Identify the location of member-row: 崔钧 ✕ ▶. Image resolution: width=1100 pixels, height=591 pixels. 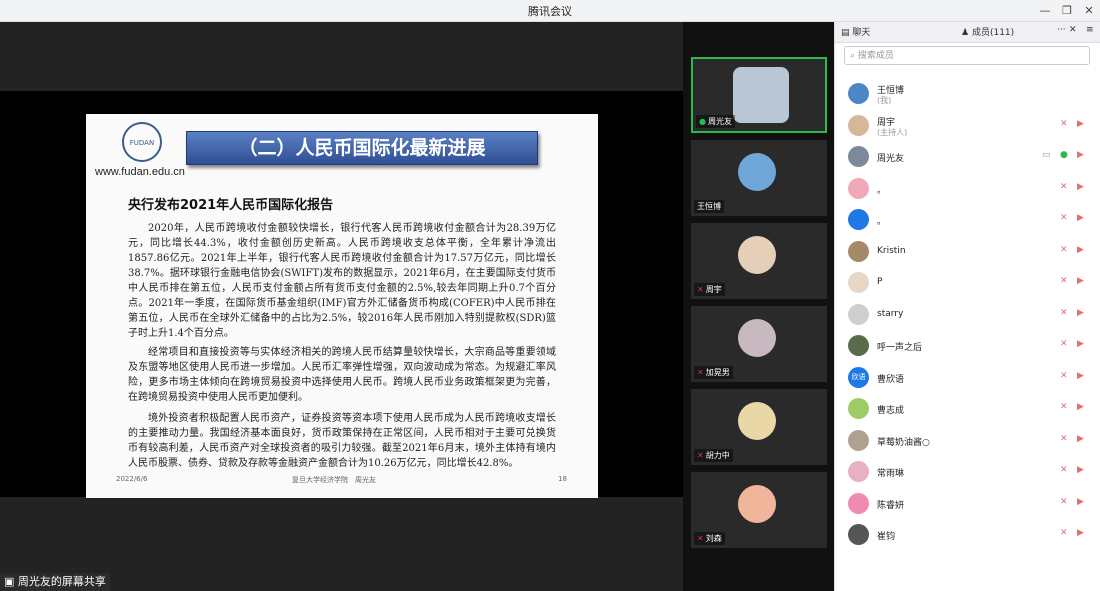
(967, 535).